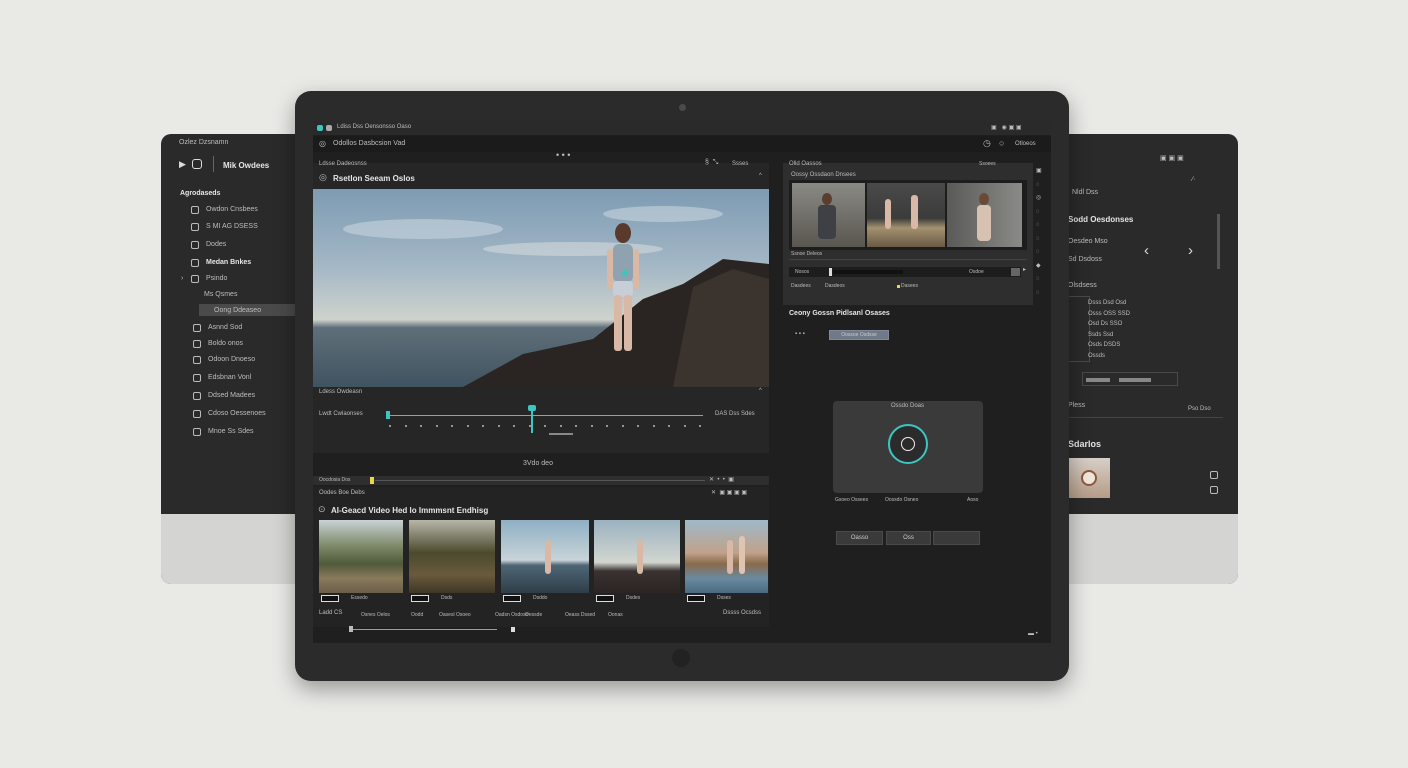  Describe the element at coordinates (987, 143) in the screenshot. I see `clock-icon: ◷` at that location.